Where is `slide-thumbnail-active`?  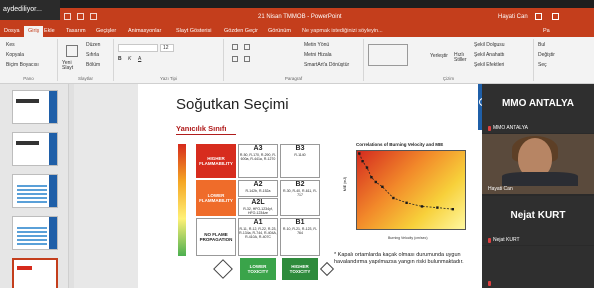 slide-thumbnail-active is located at coordinates (35, 273).